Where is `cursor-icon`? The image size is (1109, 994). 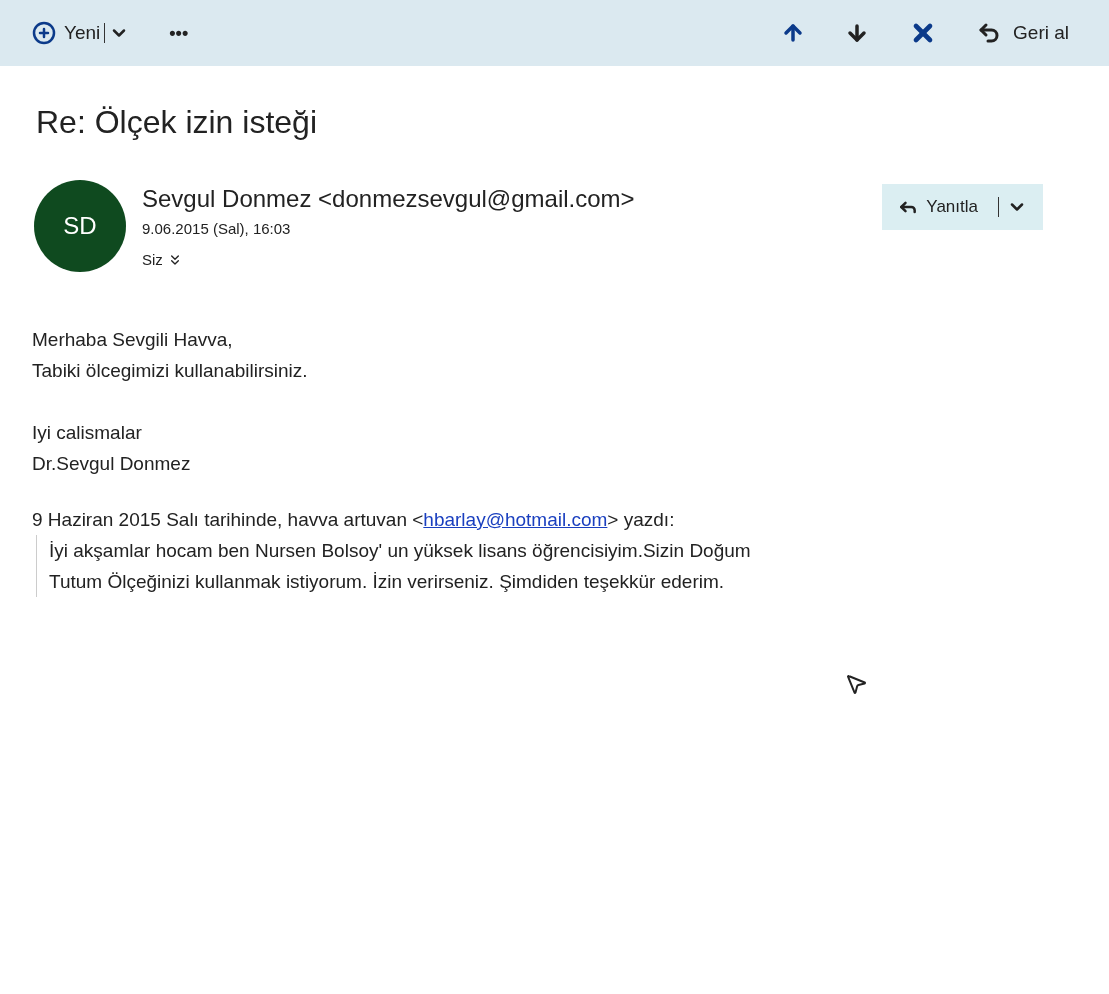
cursor-icon is located at coordinates (856, 684).